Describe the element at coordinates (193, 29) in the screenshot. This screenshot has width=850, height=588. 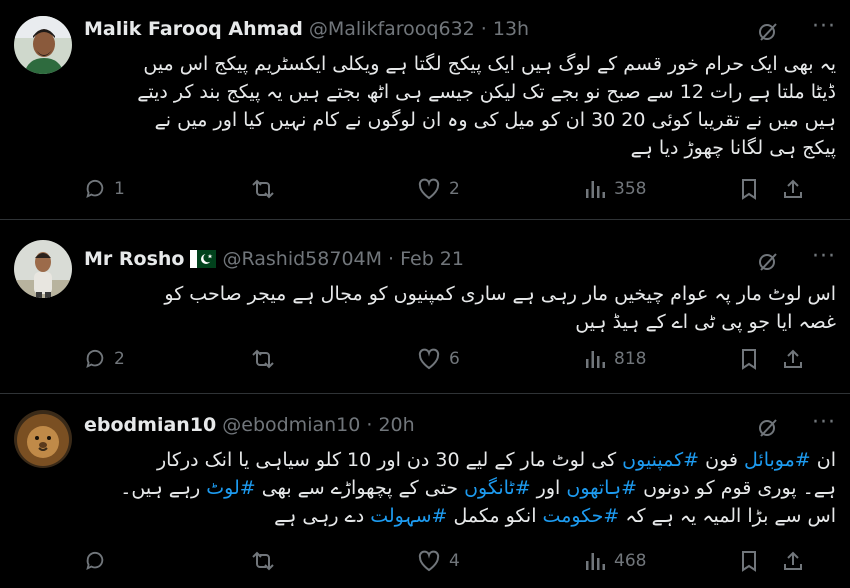
I see `author-name: Malik Farooq Ahmad` at that location.